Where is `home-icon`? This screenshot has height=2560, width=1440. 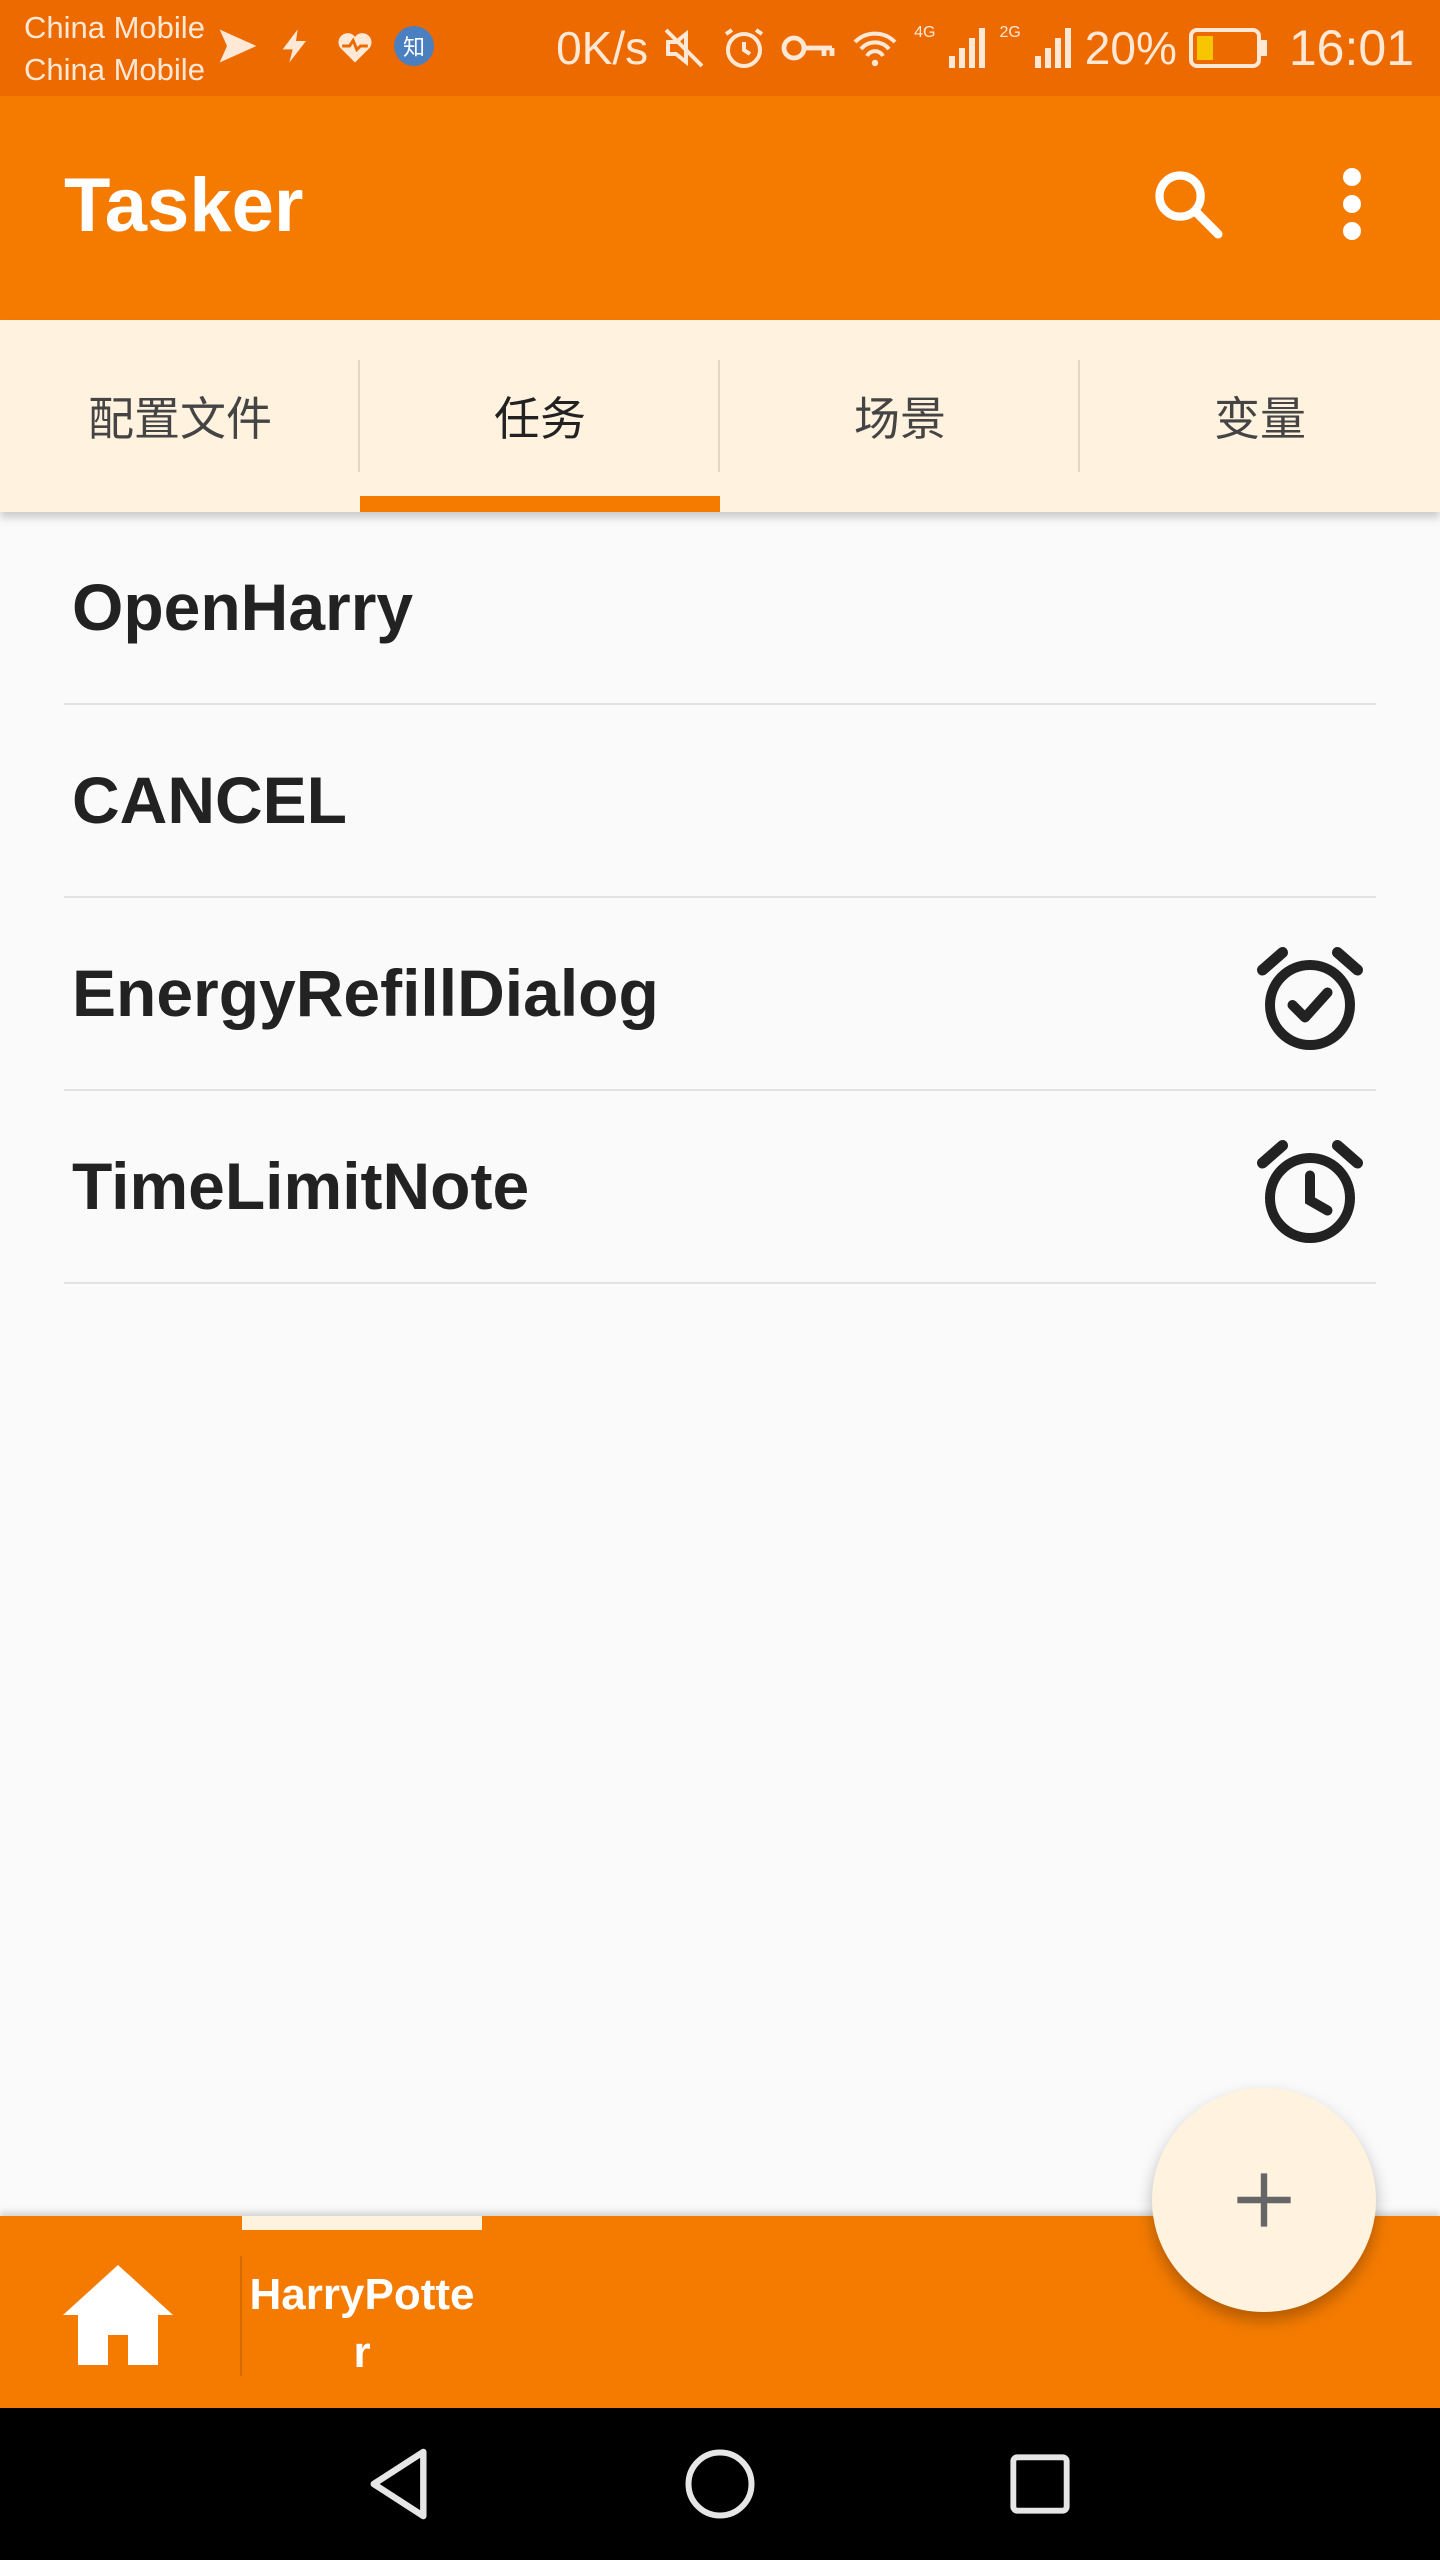 home-icon is located at coordinates (118, 2315).